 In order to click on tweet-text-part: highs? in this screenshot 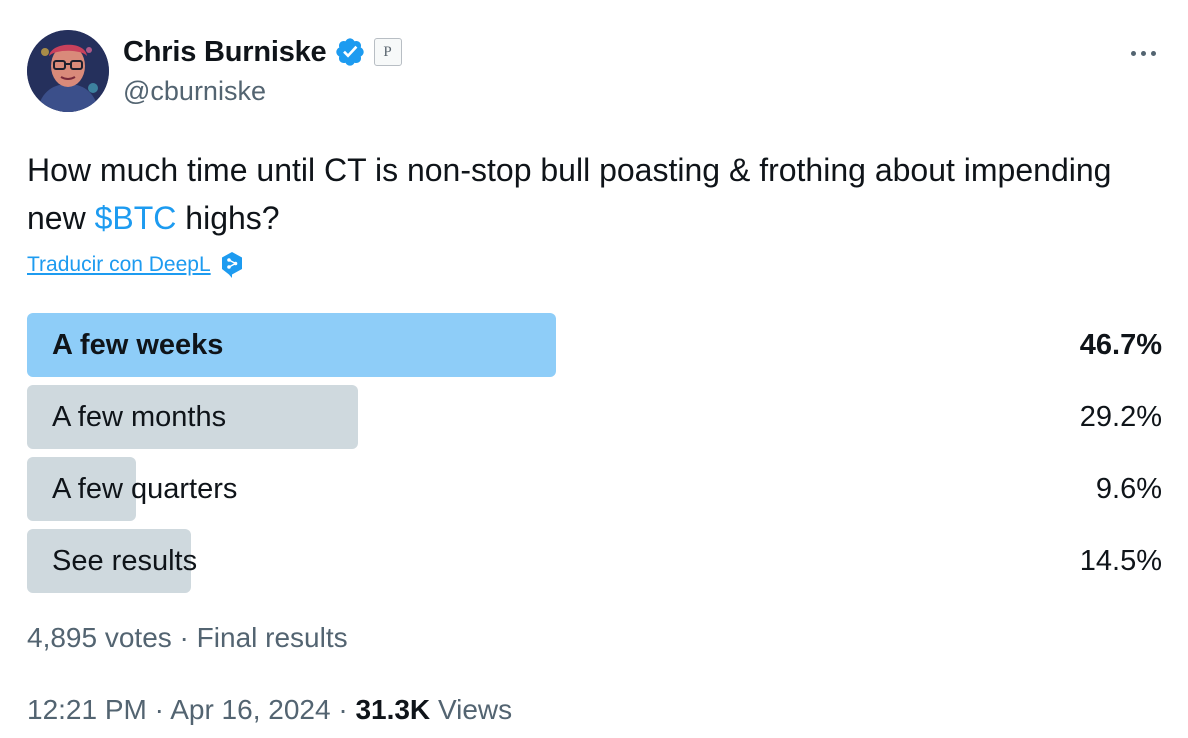, I will do `click(228, 218)`.